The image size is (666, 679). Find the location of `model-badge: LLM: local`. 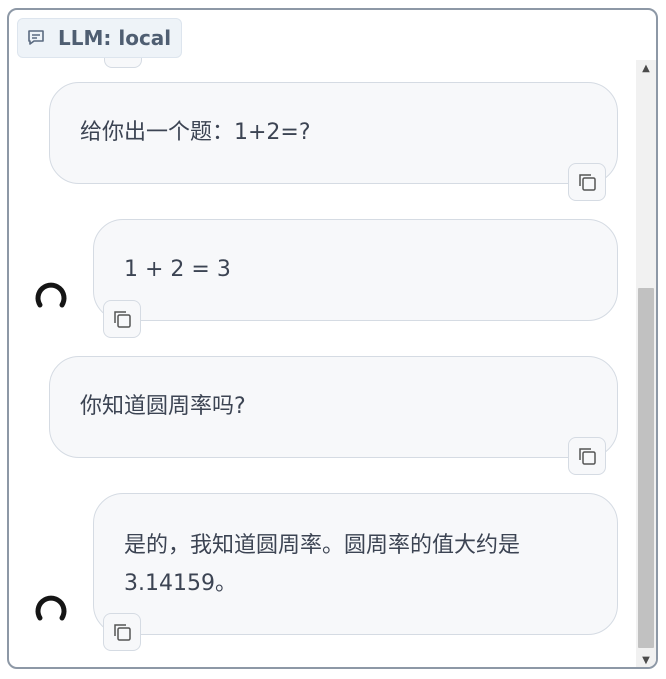

model-badge: LLM: local is located at coordinates (100, 38).